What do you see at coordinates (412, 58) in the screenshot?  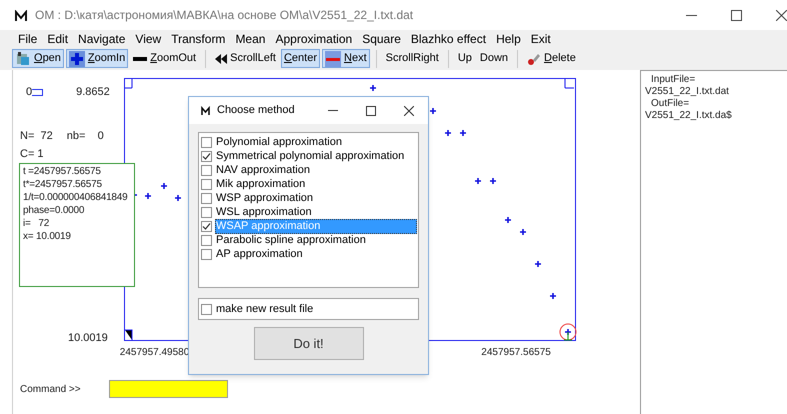 I see `toolbar-button: ScrollRight` at bounding box center [412, 58].